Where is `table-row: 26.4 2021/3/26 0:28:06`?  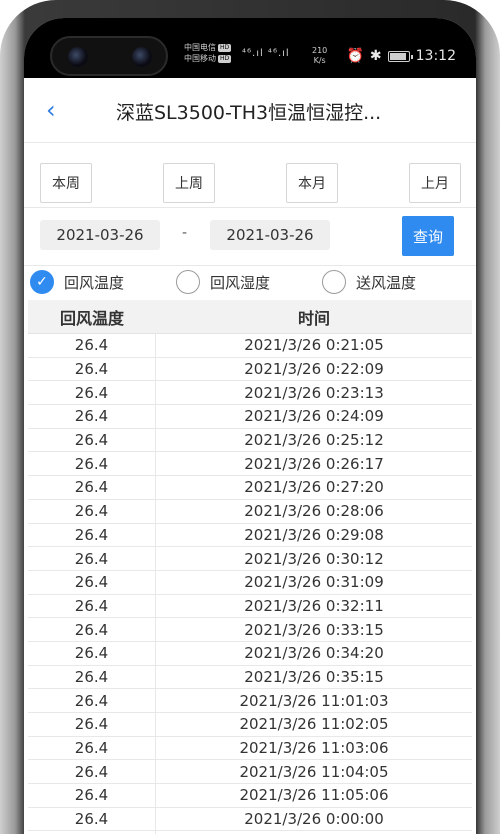
table-row: 26.4 2021/3/26 0:28:06 is located at coordinates (250, 511).